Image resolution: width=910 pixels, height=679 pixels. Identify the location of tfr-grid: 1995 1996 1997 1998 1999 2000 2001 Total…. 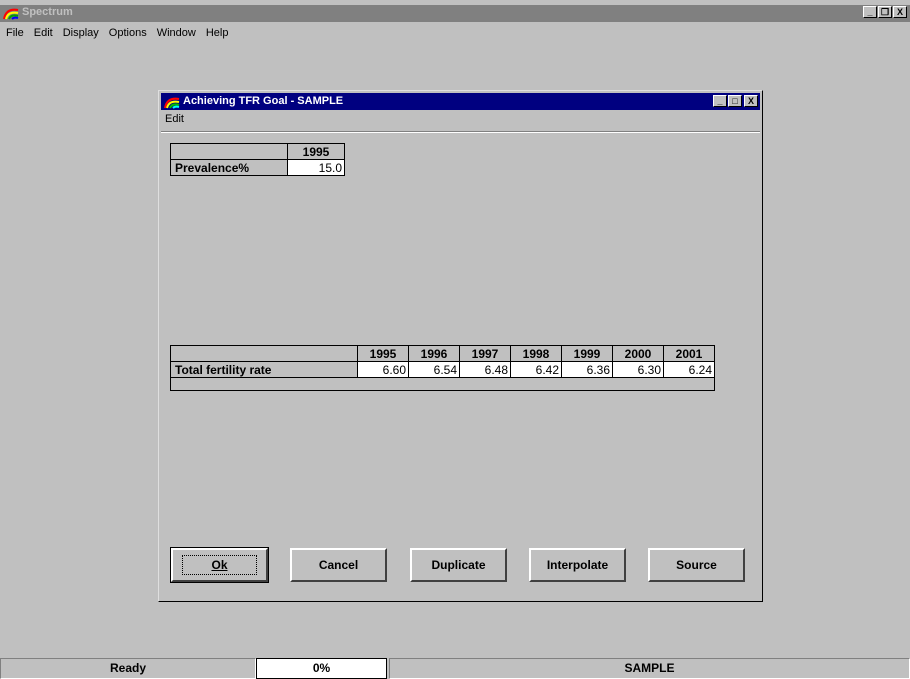
(442, 368).